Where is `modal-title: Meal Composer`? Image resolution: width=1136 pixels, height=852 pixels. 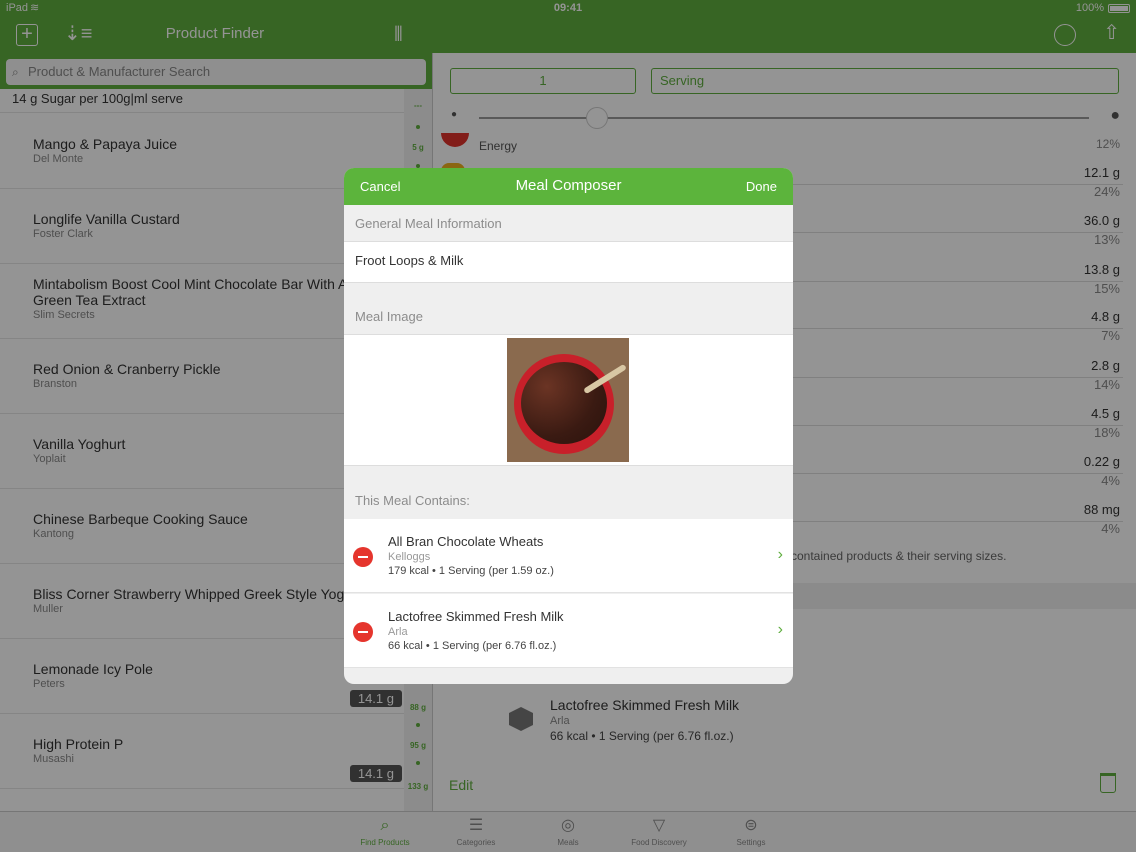 modal-title: Meal Composer is located at coordinates (568, 185).